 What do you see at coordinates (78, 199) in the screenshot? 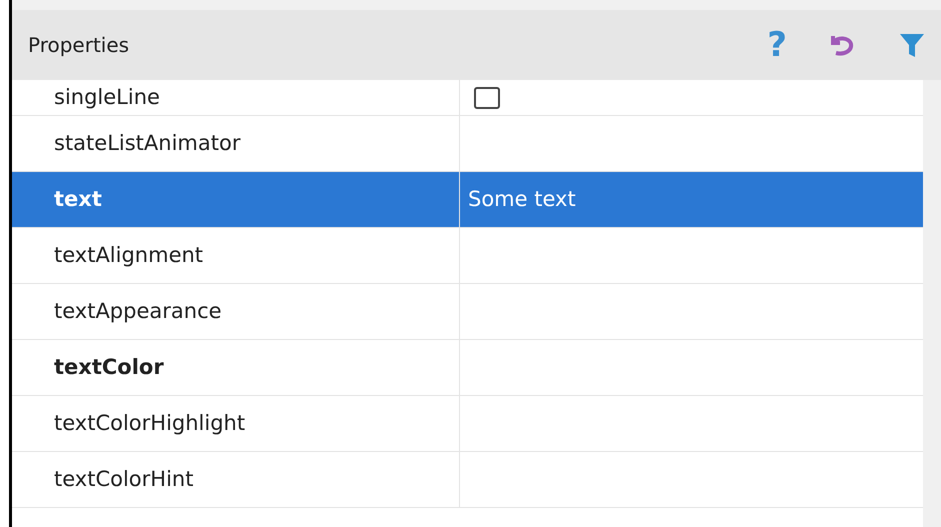
I see `property-name: text` at bounding box center [78, 199].